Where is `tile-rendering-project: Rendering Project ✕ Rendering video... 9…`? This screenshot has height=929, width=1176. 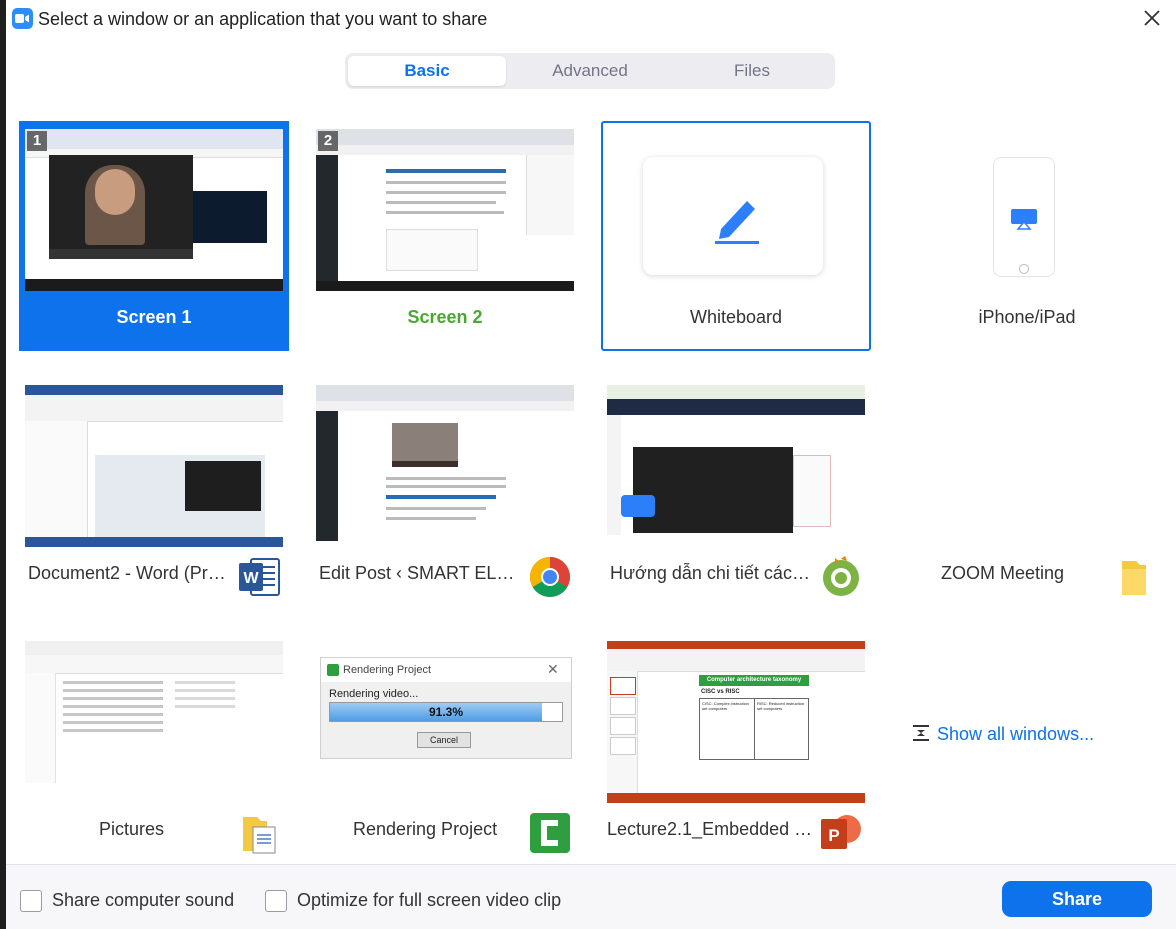
tile-rendering-project: Rendering Project ✕ Rendering video... 9… is located at coordinates (445, 748).